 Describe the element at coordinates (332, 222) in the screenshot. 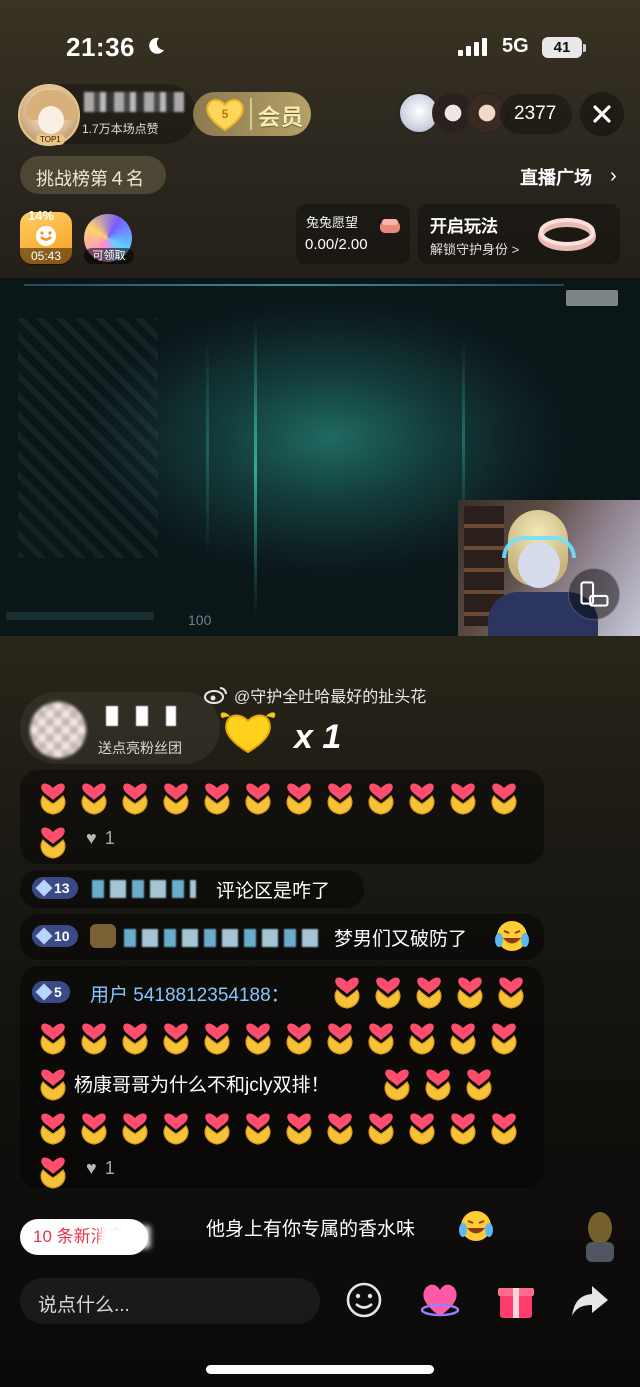

I see `wish-title: 兔兔愿望` at that location.